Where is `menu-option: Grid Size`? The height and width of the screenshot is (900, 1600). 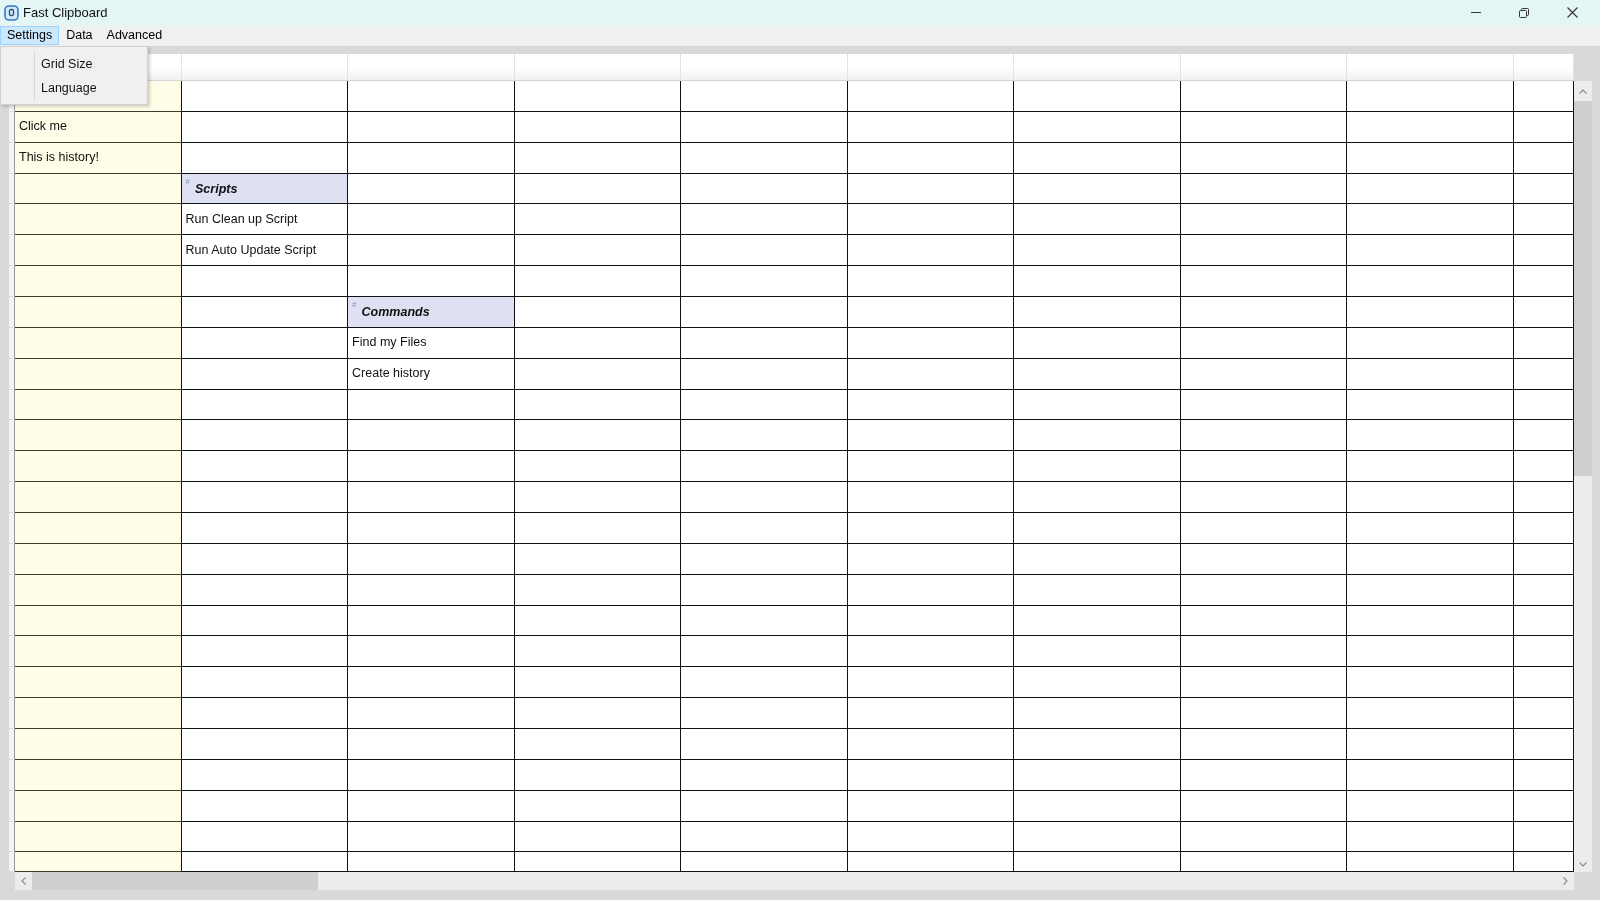 menu-option: Grid Size is located at coordinates (91, 64).